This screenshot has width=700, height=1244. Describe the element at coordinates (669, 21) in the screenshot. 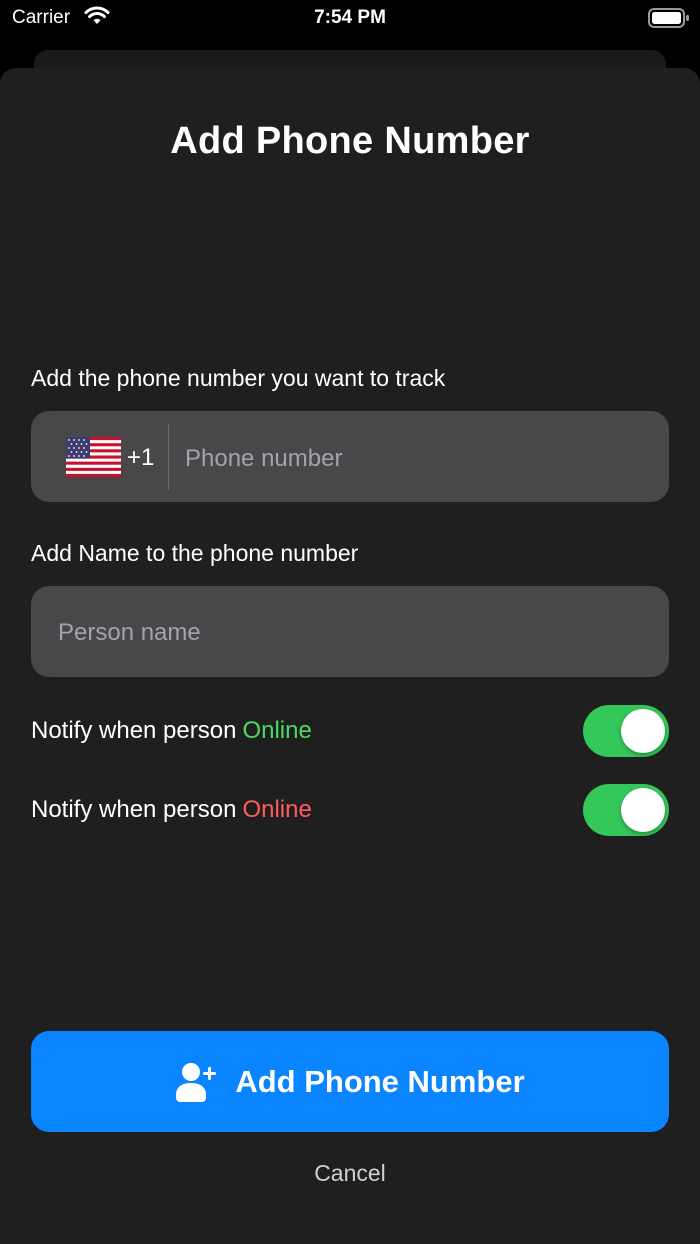

I see `battery-icon` at that location.